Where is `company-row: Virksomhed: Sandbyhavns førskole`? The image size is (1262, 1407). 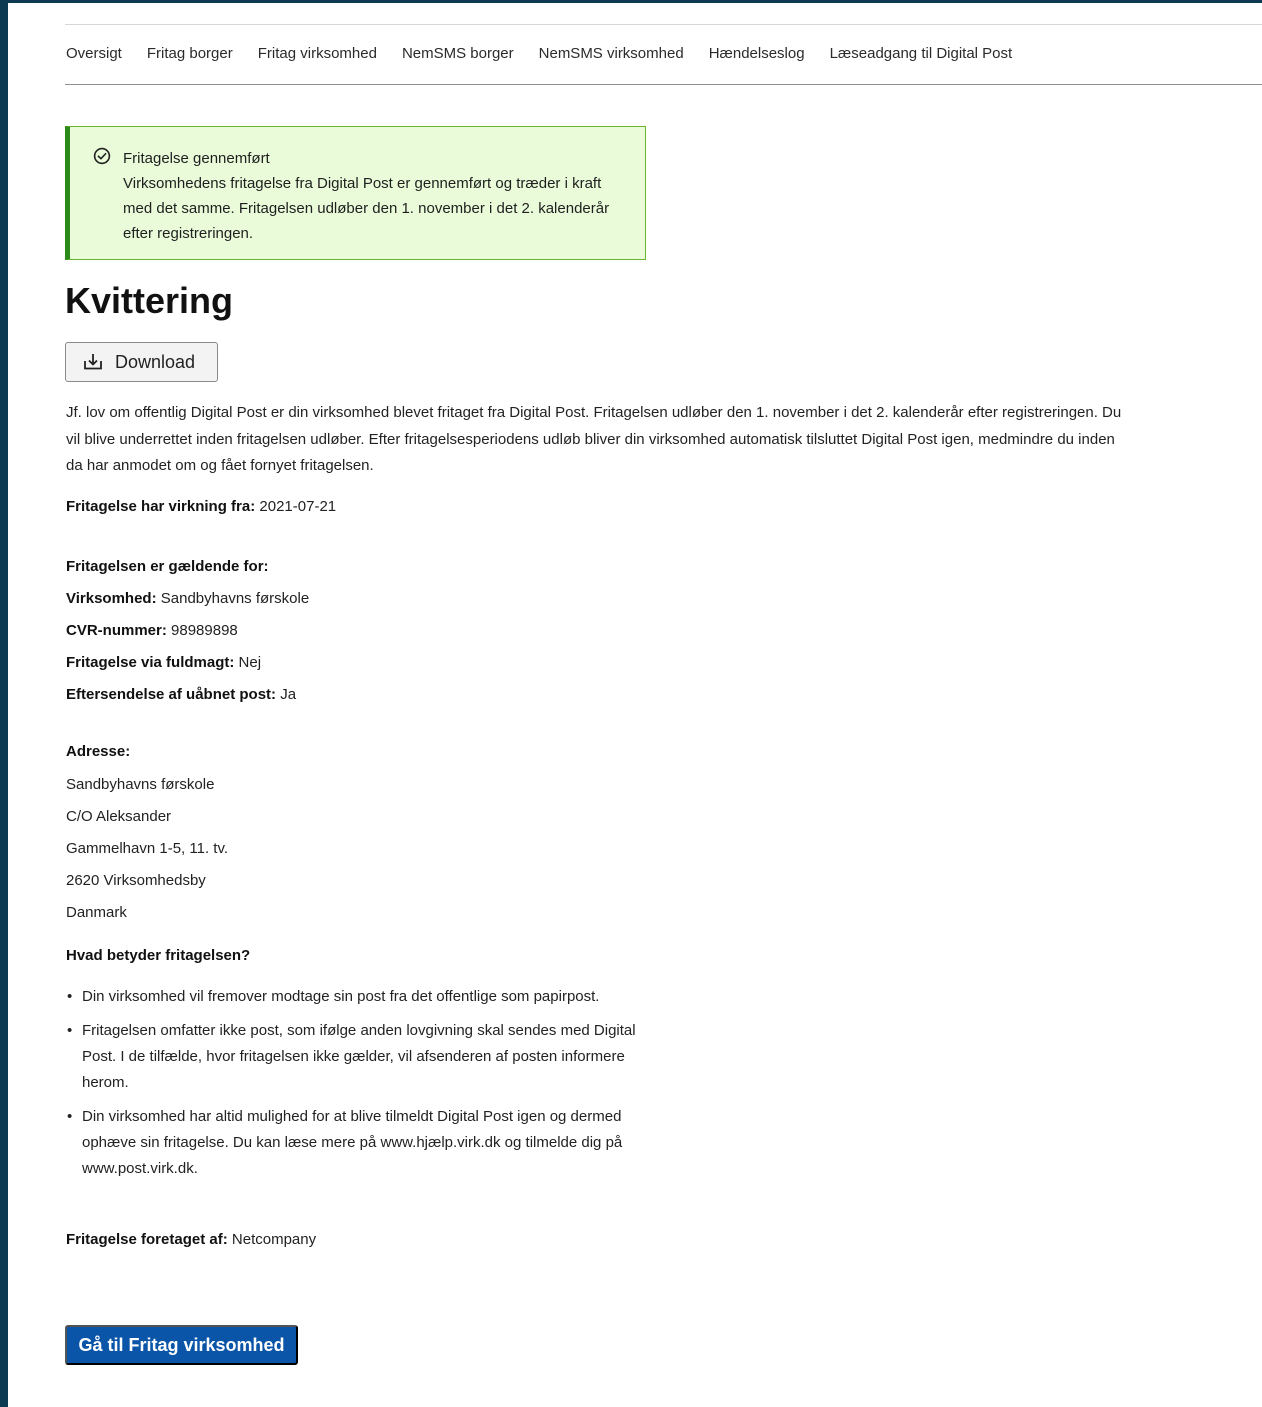
company-row: Virksomhed: Sandbyhavns førskole is located at coordinates (187, 598).